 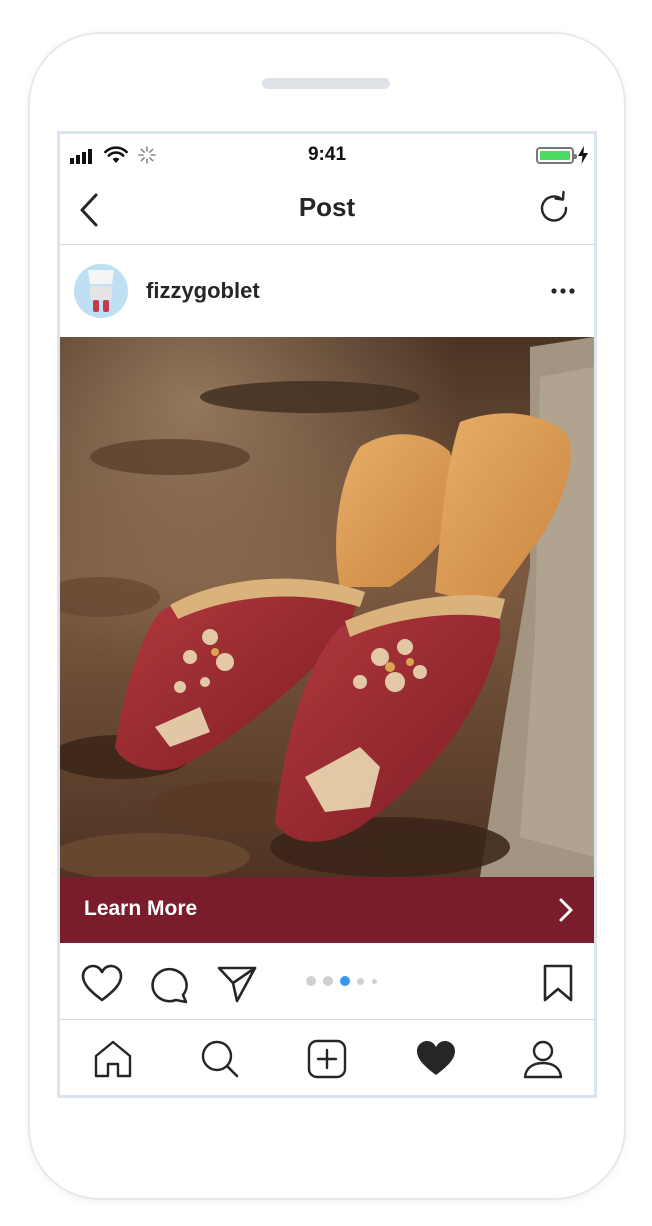 What do you see at coordinates (563, 291) in the screenshot?
I see `more-options-icon` at bounding box center [563, 291].